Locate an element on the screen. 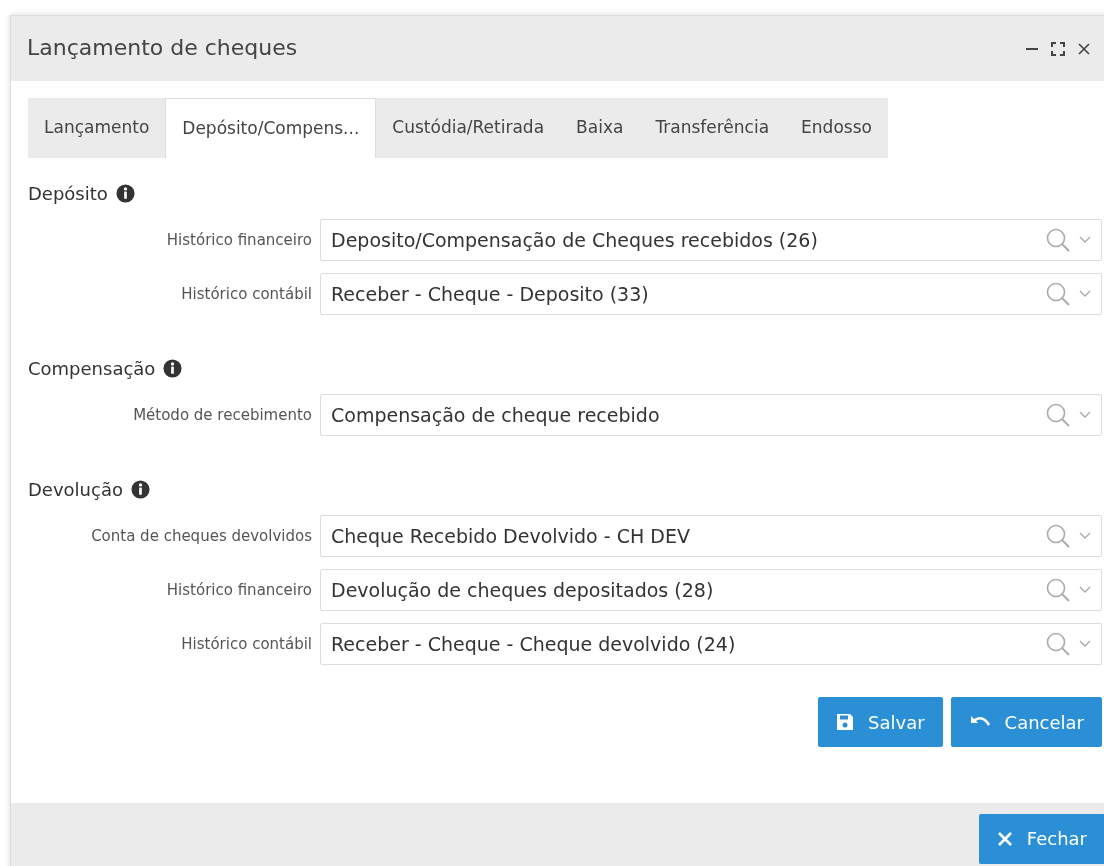 The image size is (1104, 866). field-label: Conta de cheques devolvidos is located at coordinates (201, 536).